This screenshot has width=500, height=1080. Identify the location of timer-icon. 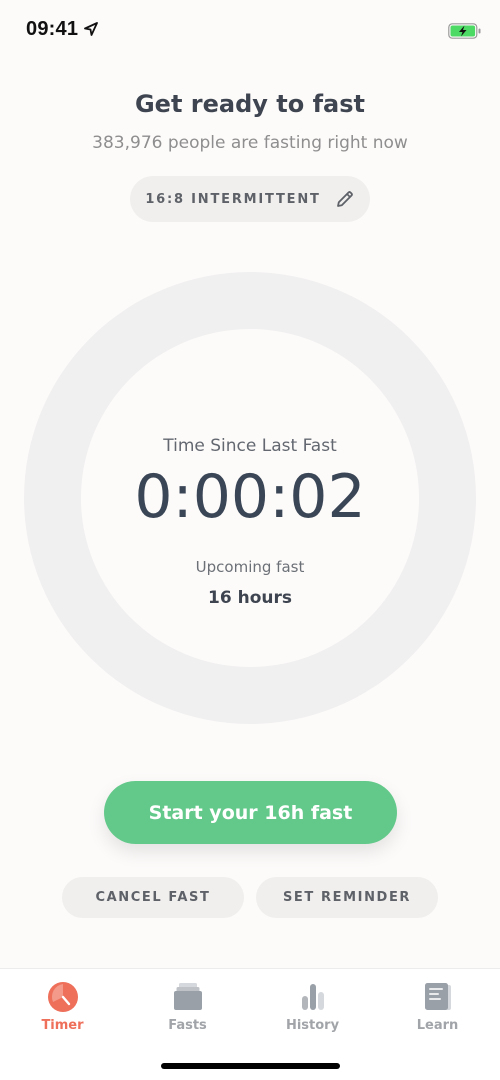
(62, 997).